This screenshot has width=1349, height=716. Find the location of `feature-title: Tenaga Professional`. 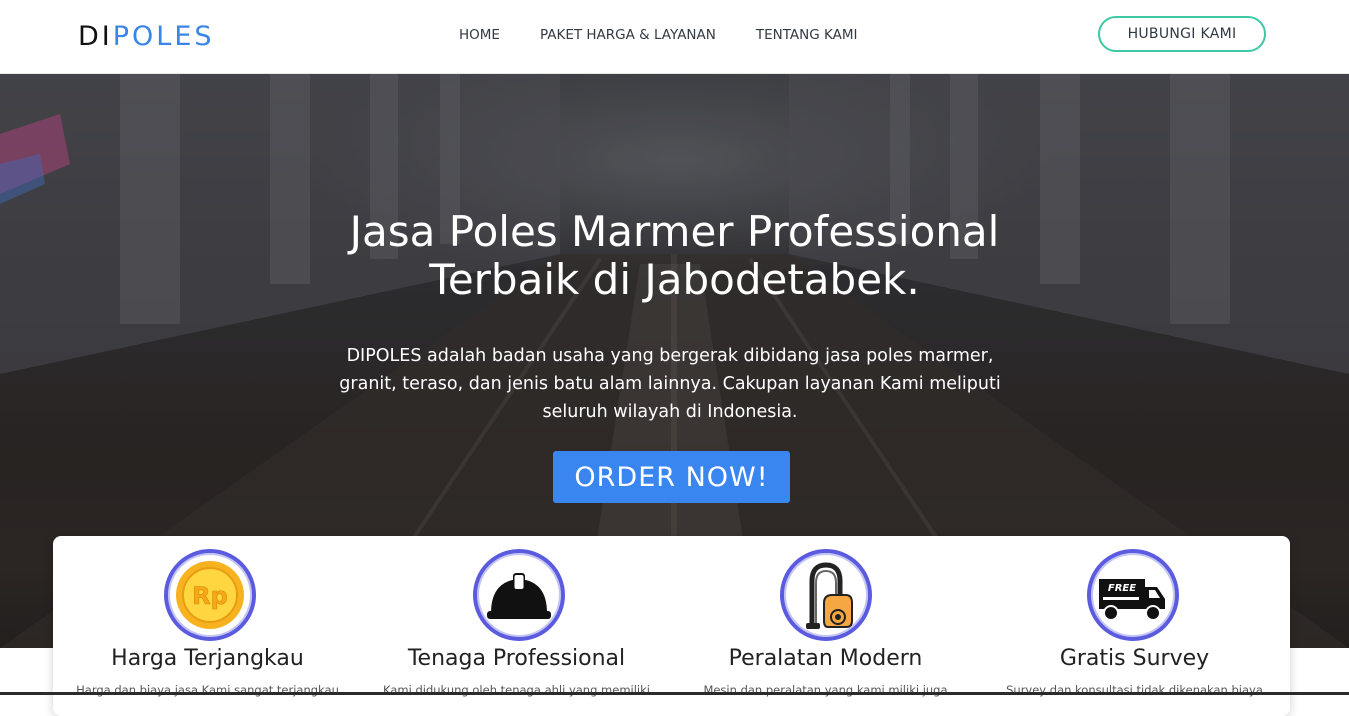

feature-title: Tenaga Professional is located at coordinates (516, 658).